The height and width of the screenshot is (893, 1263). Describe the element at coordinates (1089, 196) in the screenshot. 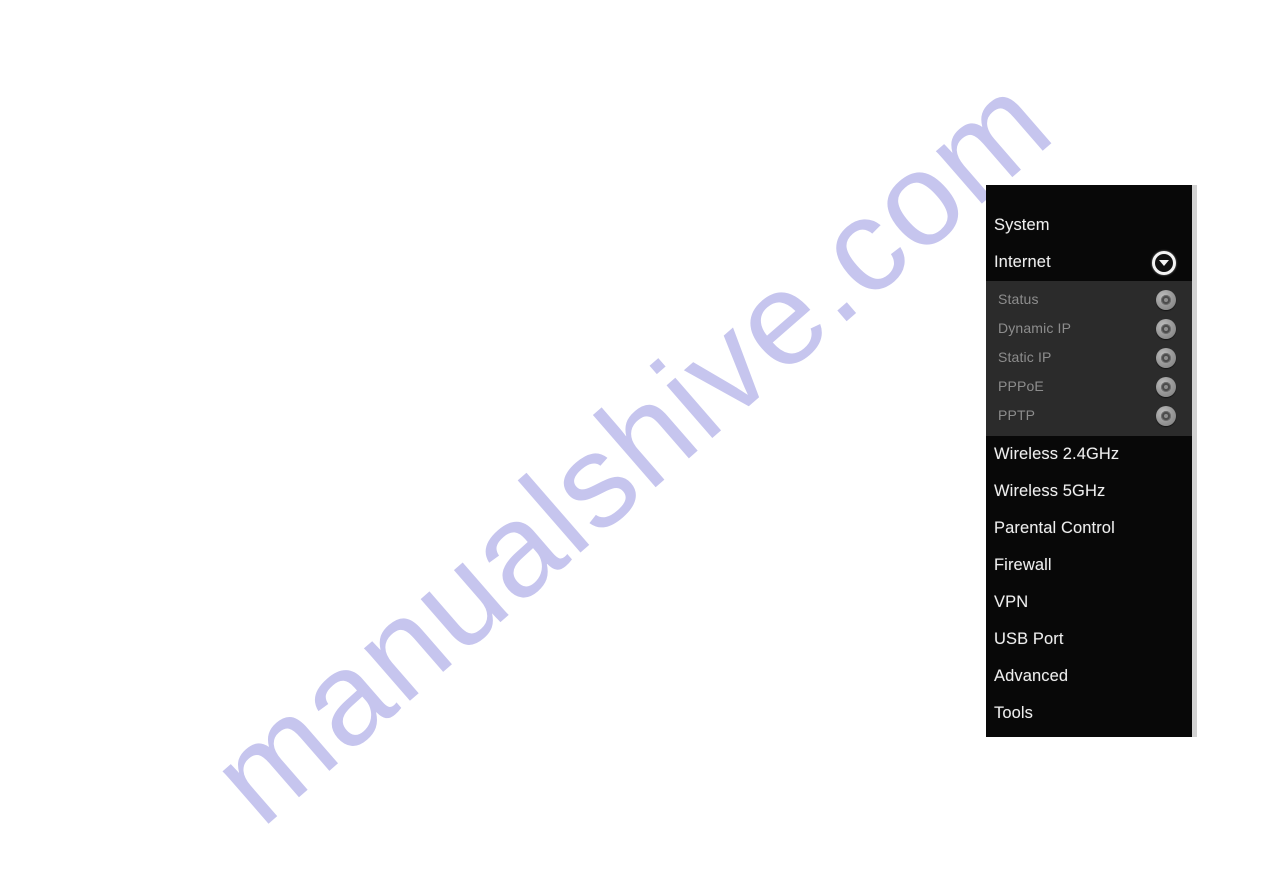

I see `nav-top-spacer` at that location.